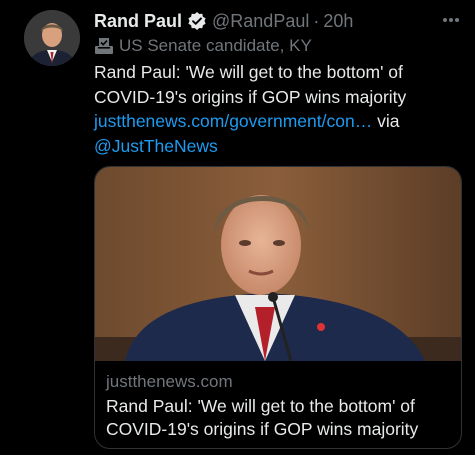  I want to click on handle: @RandPaul, so click(260, 21).